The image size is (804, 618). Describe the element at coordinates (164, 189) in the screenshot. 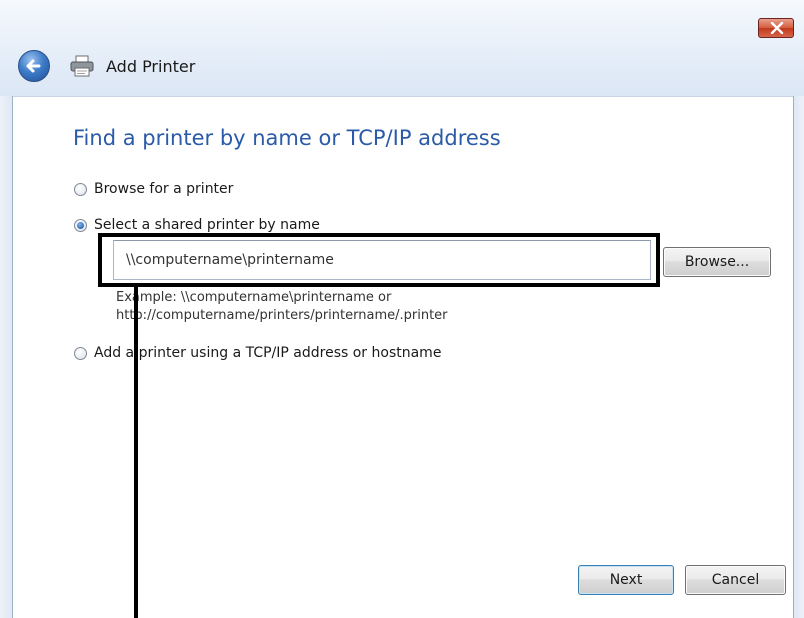

I see `browse-printer-label: Browse for a printer` at that location.